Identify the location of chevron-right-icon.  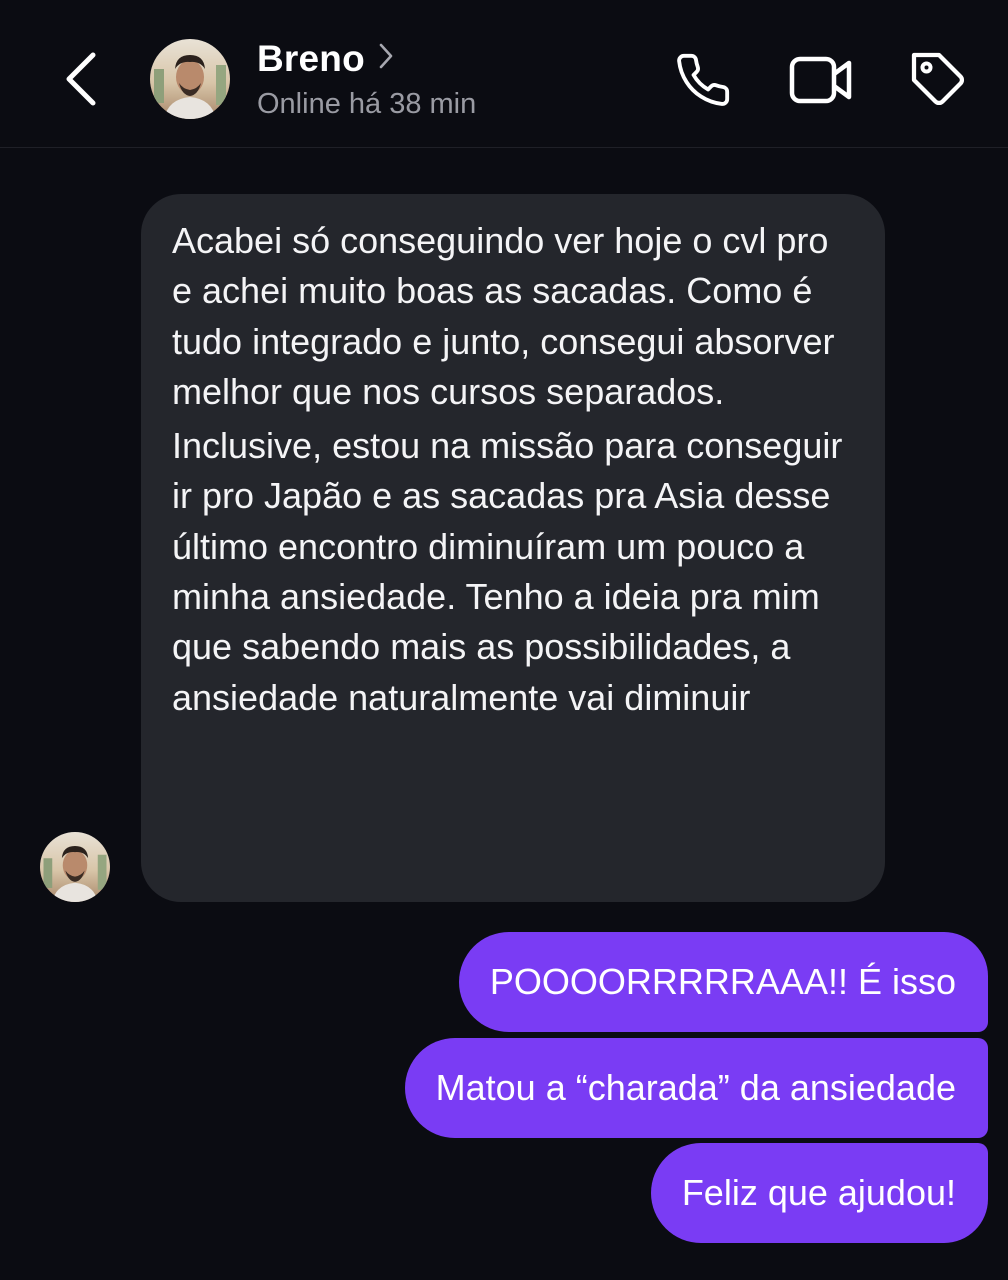
(386, 56).